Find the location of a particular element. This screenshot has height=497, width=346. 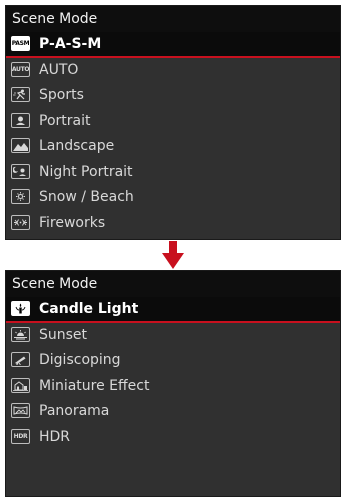

auto-icon: AUTO is located at coordinates (20, 69).